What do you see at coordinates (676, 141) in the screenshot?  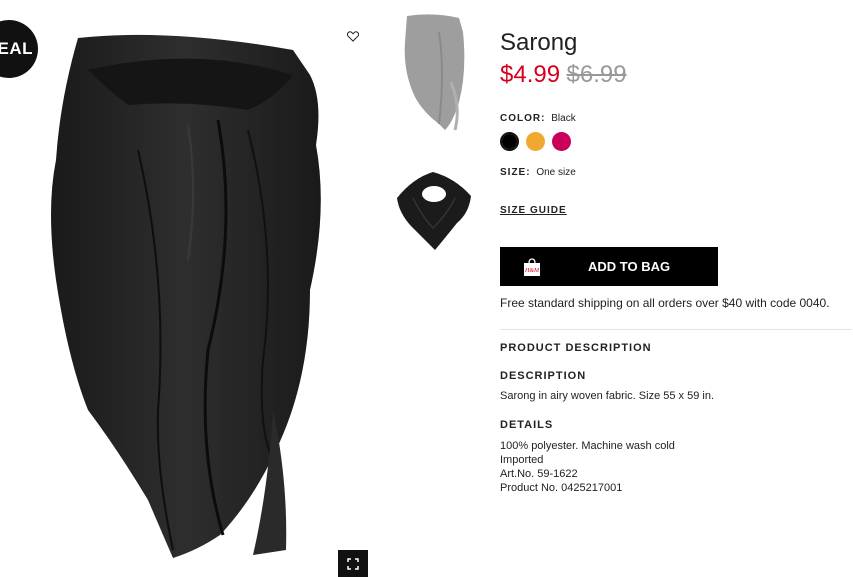 I see `color-swatches` at bounding box center [676, 141].